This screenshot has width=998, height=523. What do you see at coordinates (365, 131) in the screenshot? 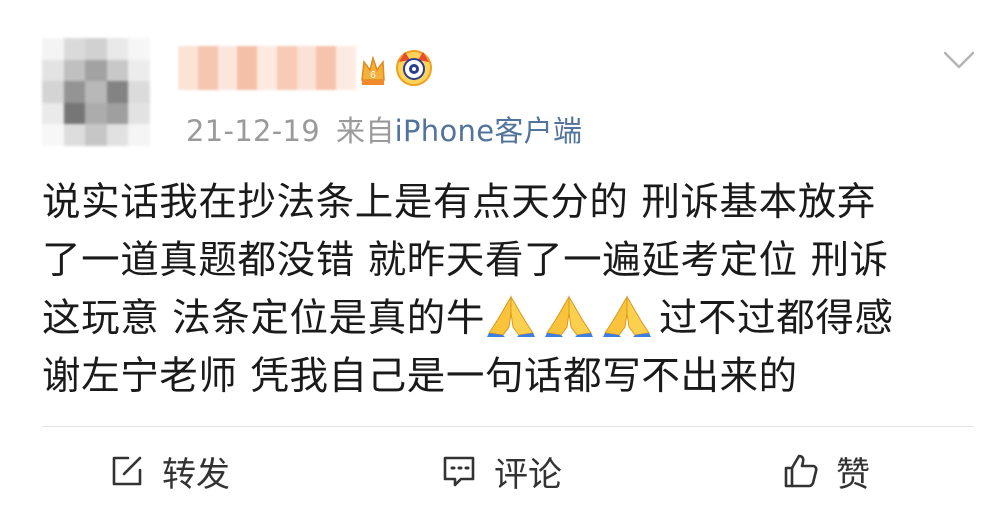
I see `source-prefix: 来自` at bounding box center [365, 131].